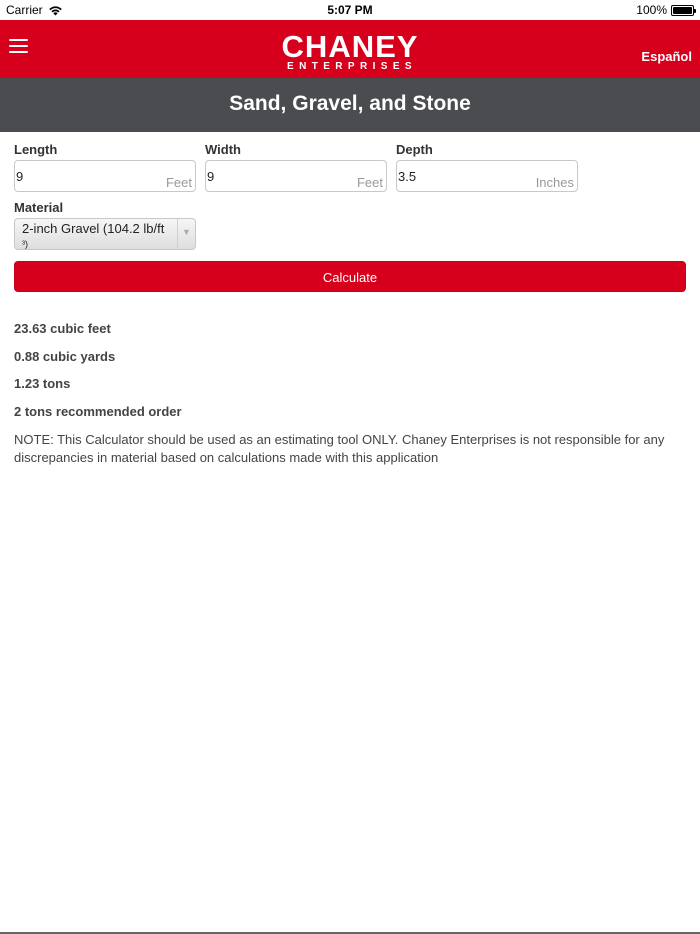 The width and height of the screenshot is (700, 934). I want to click on material-field: Material 2-inch Gravel (104.2 lb/ft ³) ▼, so click(105, 225).